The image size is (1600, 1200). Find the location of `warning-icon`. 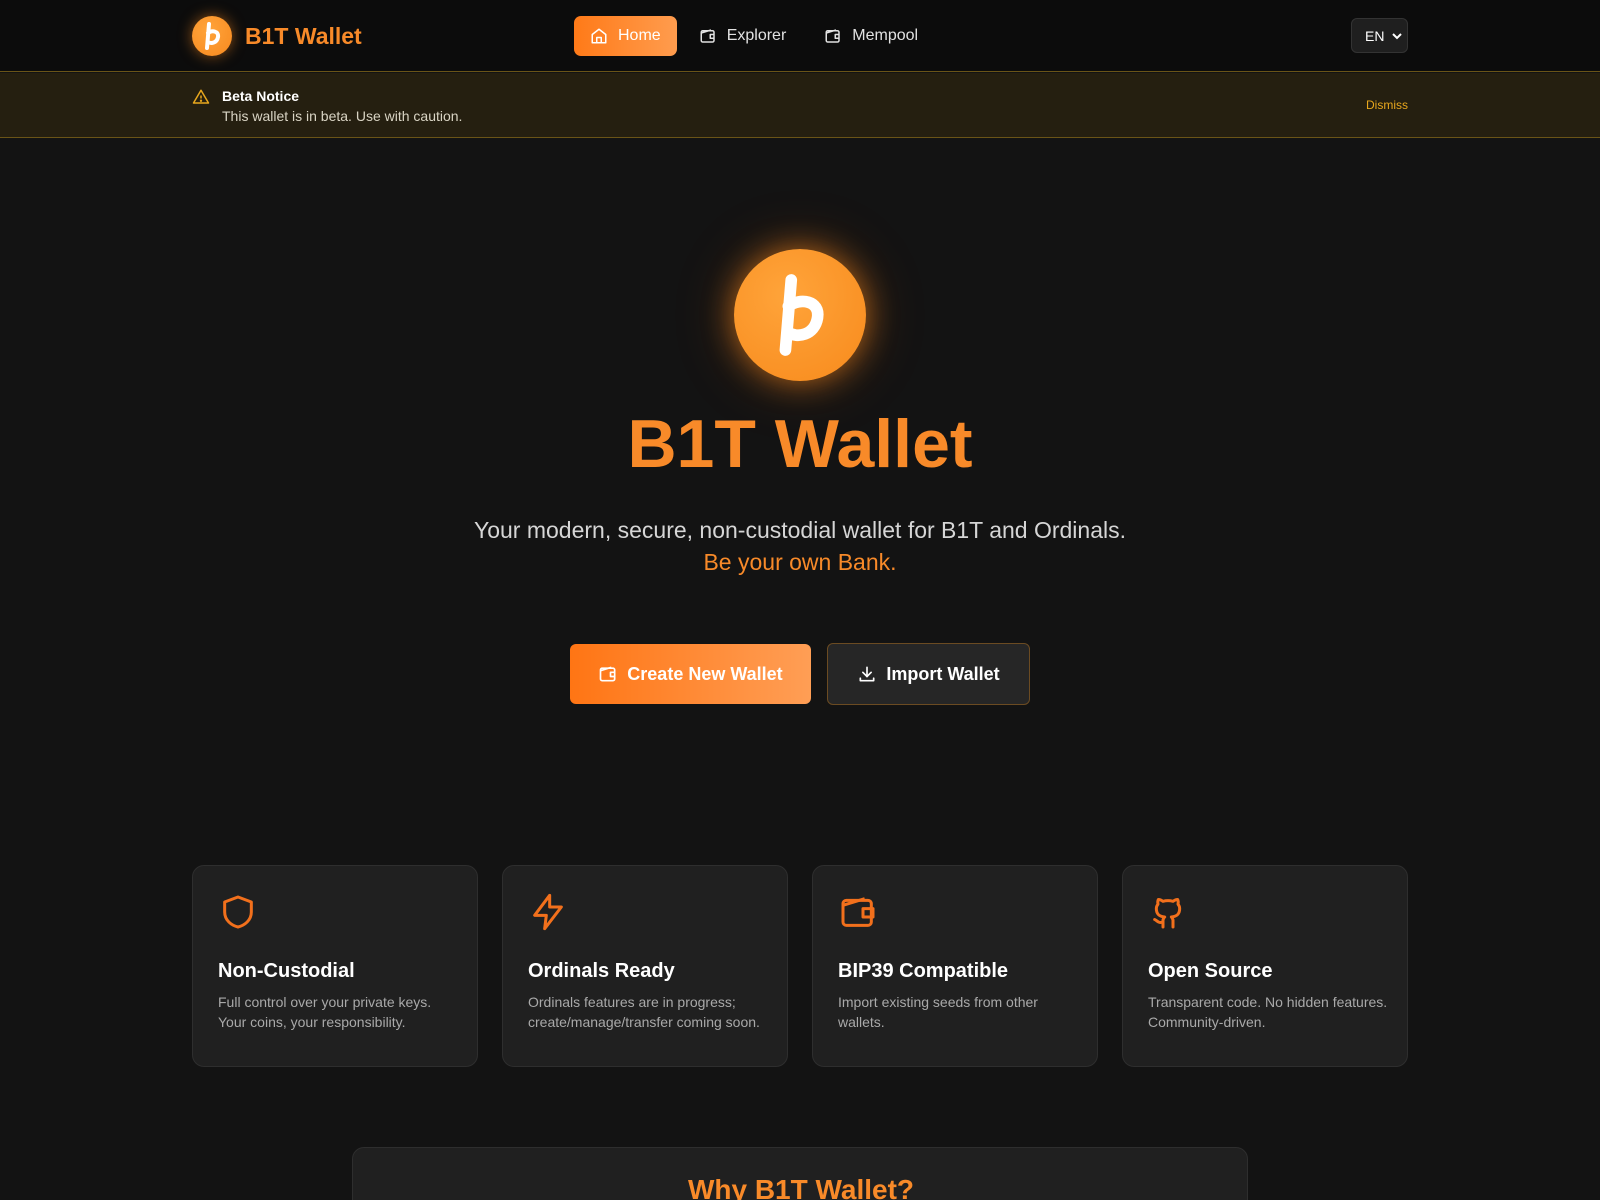

warning-icon is located at coordinates (201, 96).